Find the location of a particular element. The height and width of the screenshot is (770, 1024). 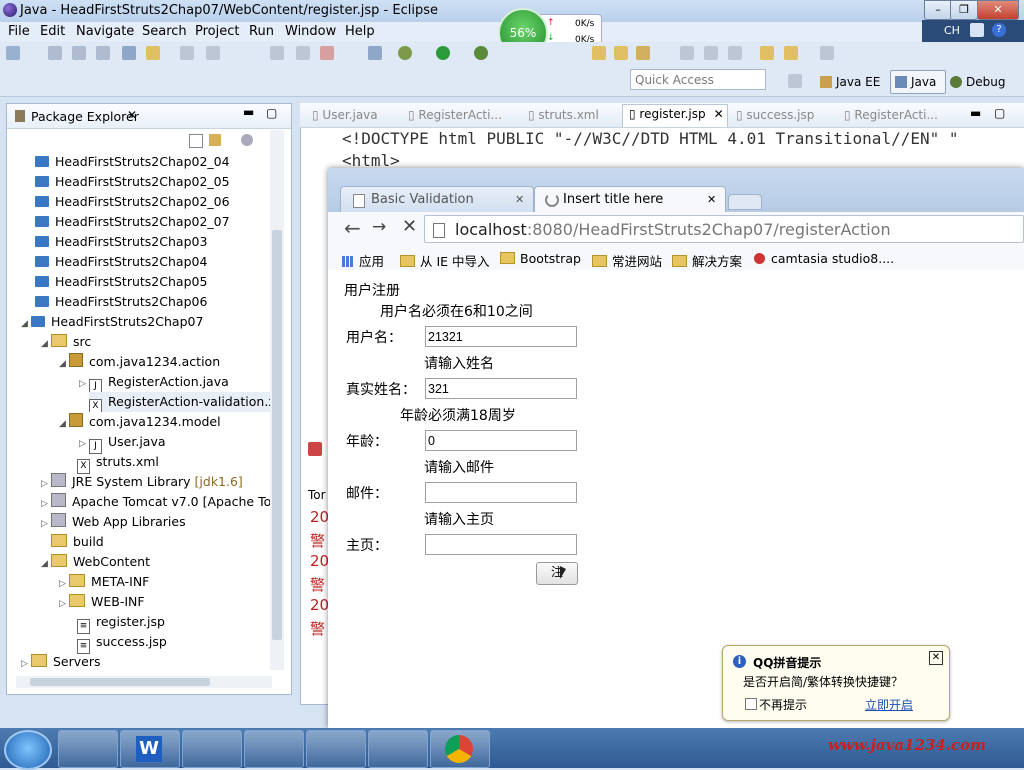

quick-access-input: Quick Access is located at coordinates (698, 79).